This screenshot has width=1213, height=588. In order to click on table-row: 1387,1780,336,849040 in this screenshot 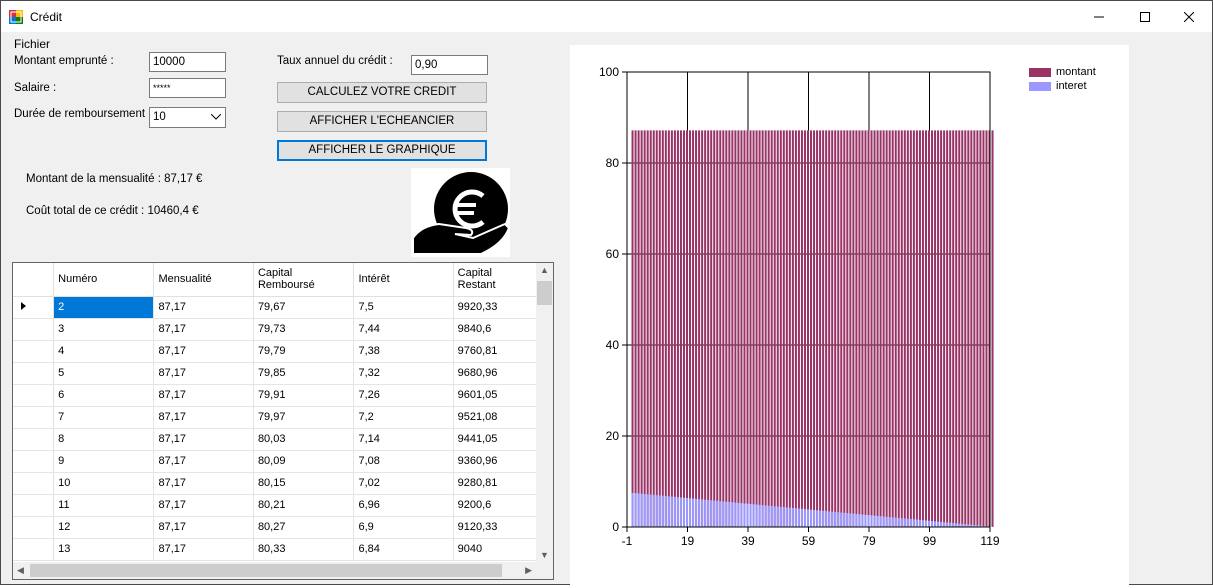, I will do `click(283, 549)`.